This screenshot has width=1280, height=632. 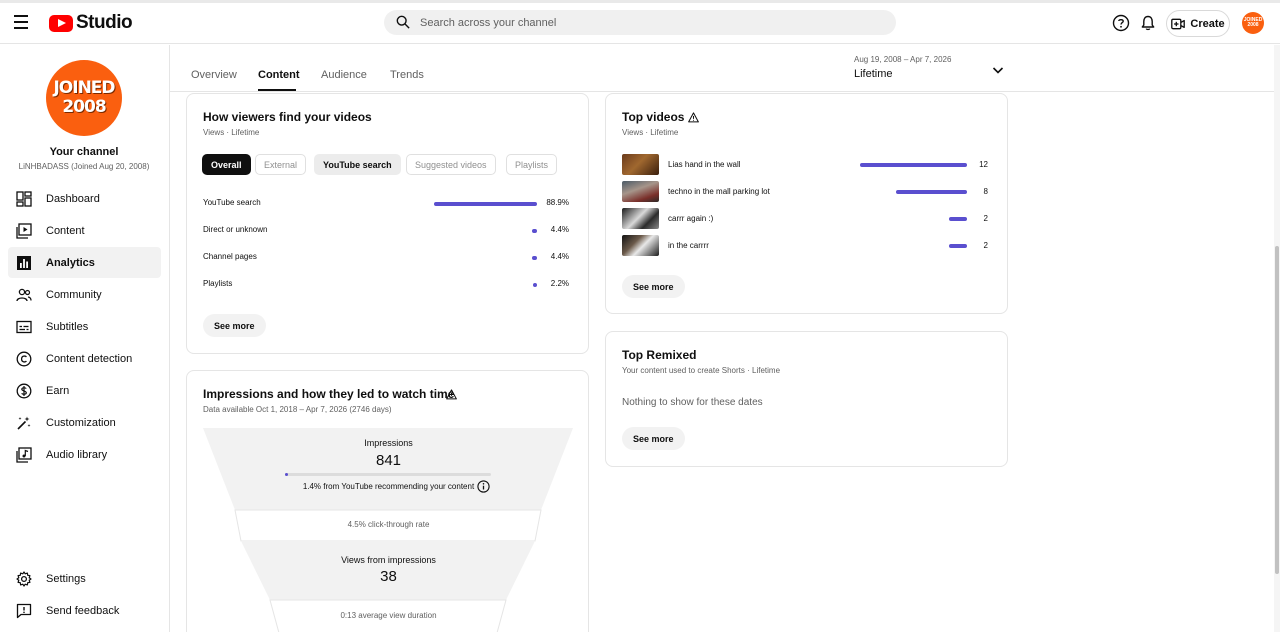 I want to click on ctr-text: 4.5% click-through rate, so click(x=388, y=524).